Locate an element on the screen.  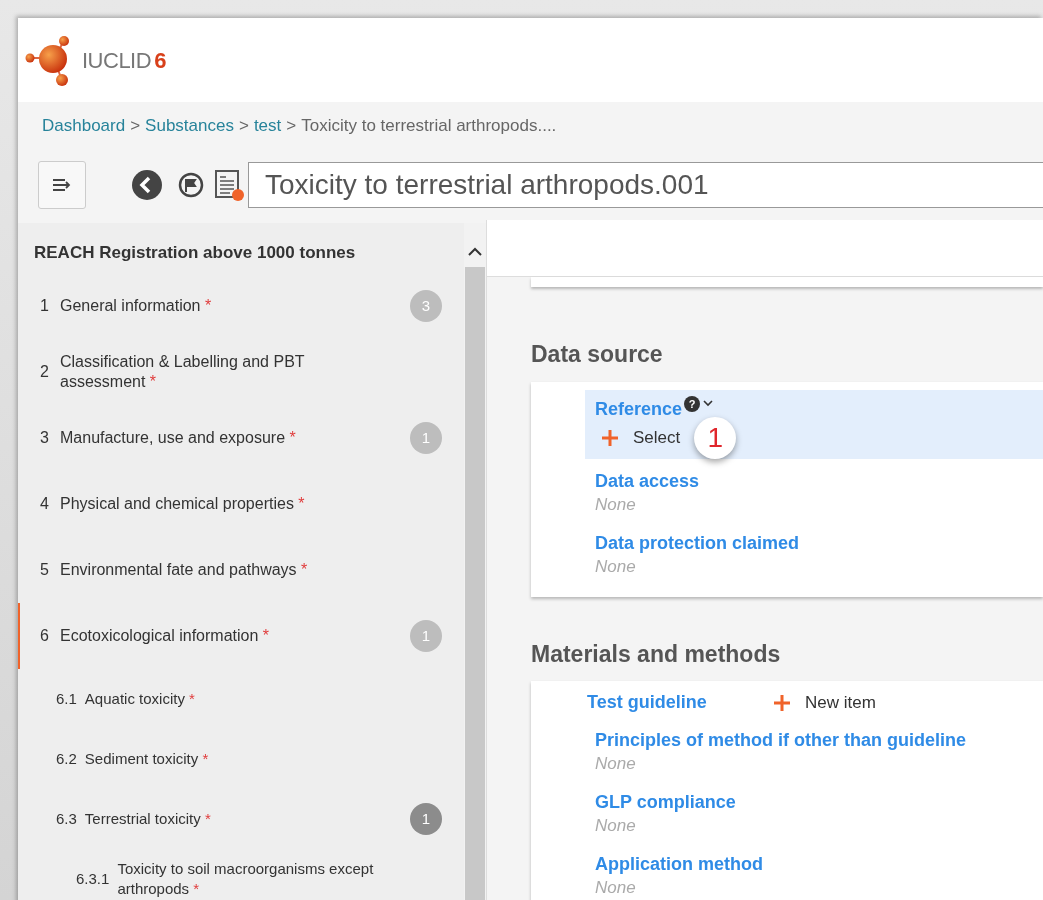
logo-text: IUCLID6 is located at coordinates (124, 60).